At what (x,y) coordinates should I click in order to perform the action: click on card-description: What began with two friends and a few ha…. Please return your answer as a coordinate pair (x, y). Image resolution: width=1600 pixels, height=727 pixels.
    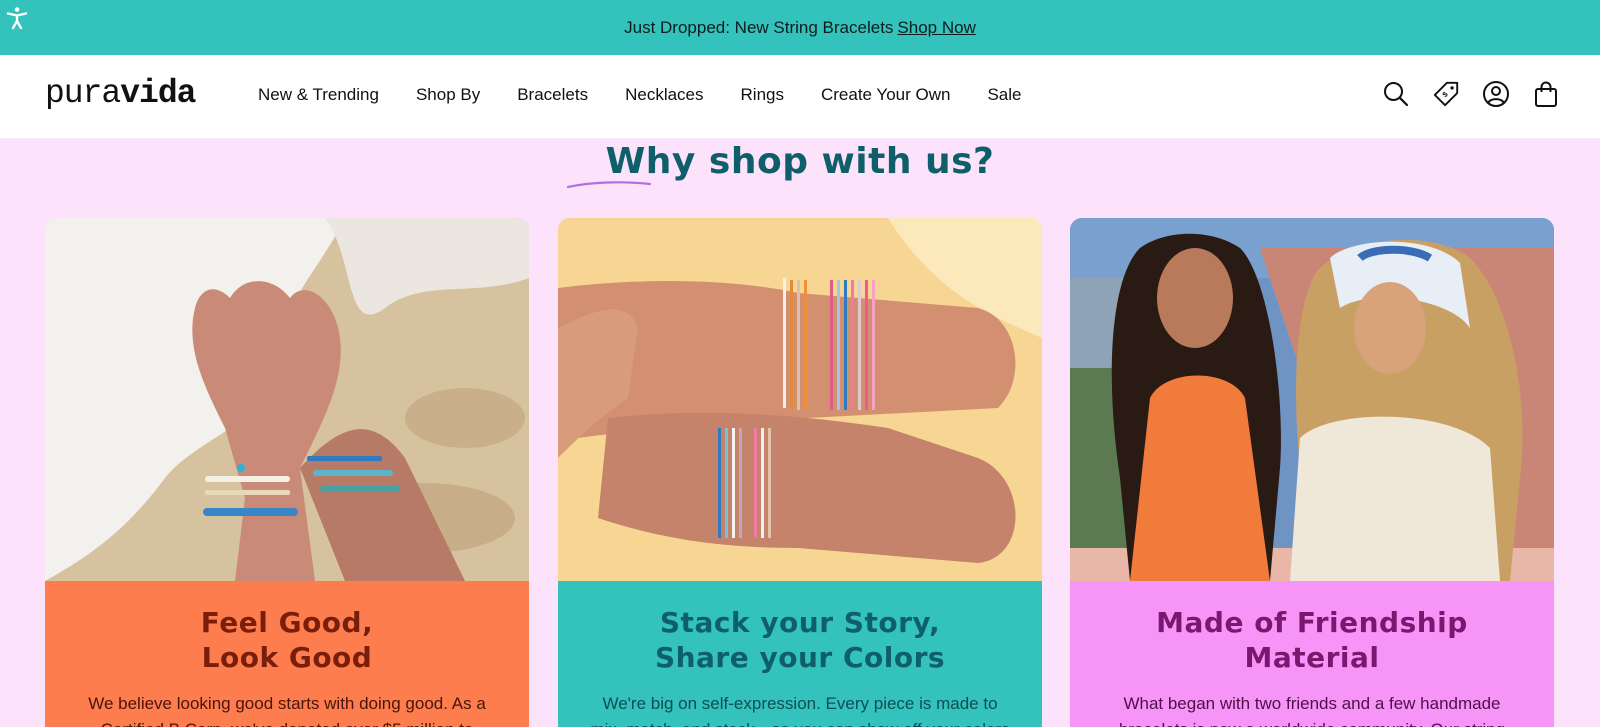
    Looking at the image, I should click on (1312, 709).